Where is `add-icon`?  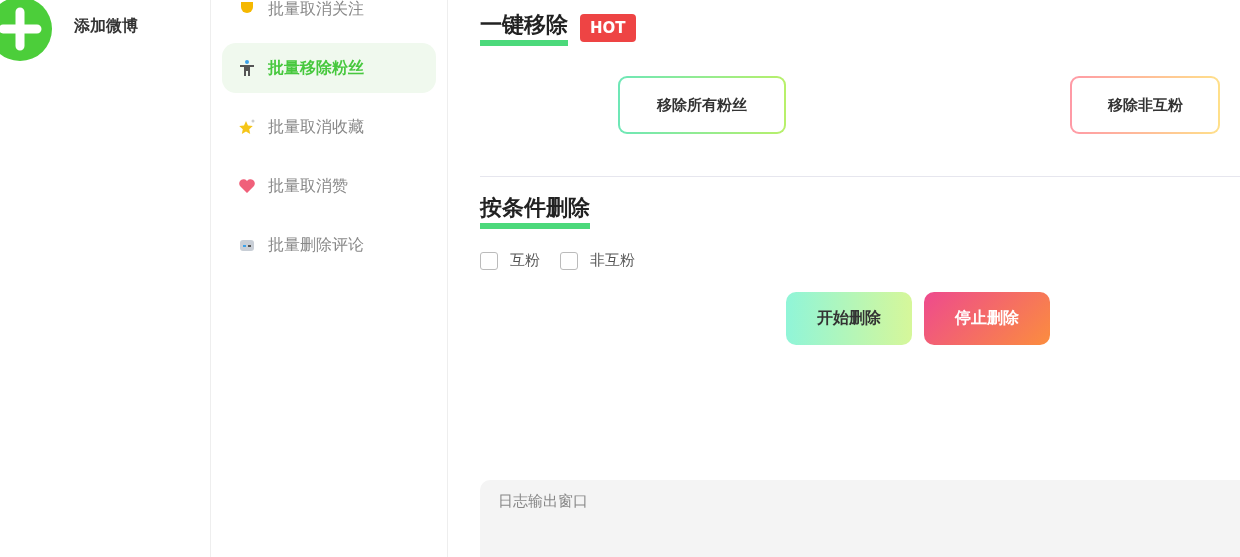
add-icon is located at coordinates (26, 30).